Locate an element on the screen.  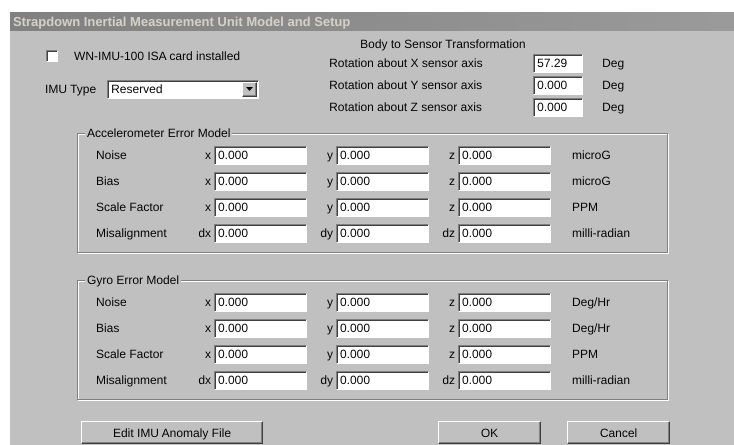
window-title: Strapdown Inertial Measurement Unit Model and Setup is located at coordinates (181, 21).